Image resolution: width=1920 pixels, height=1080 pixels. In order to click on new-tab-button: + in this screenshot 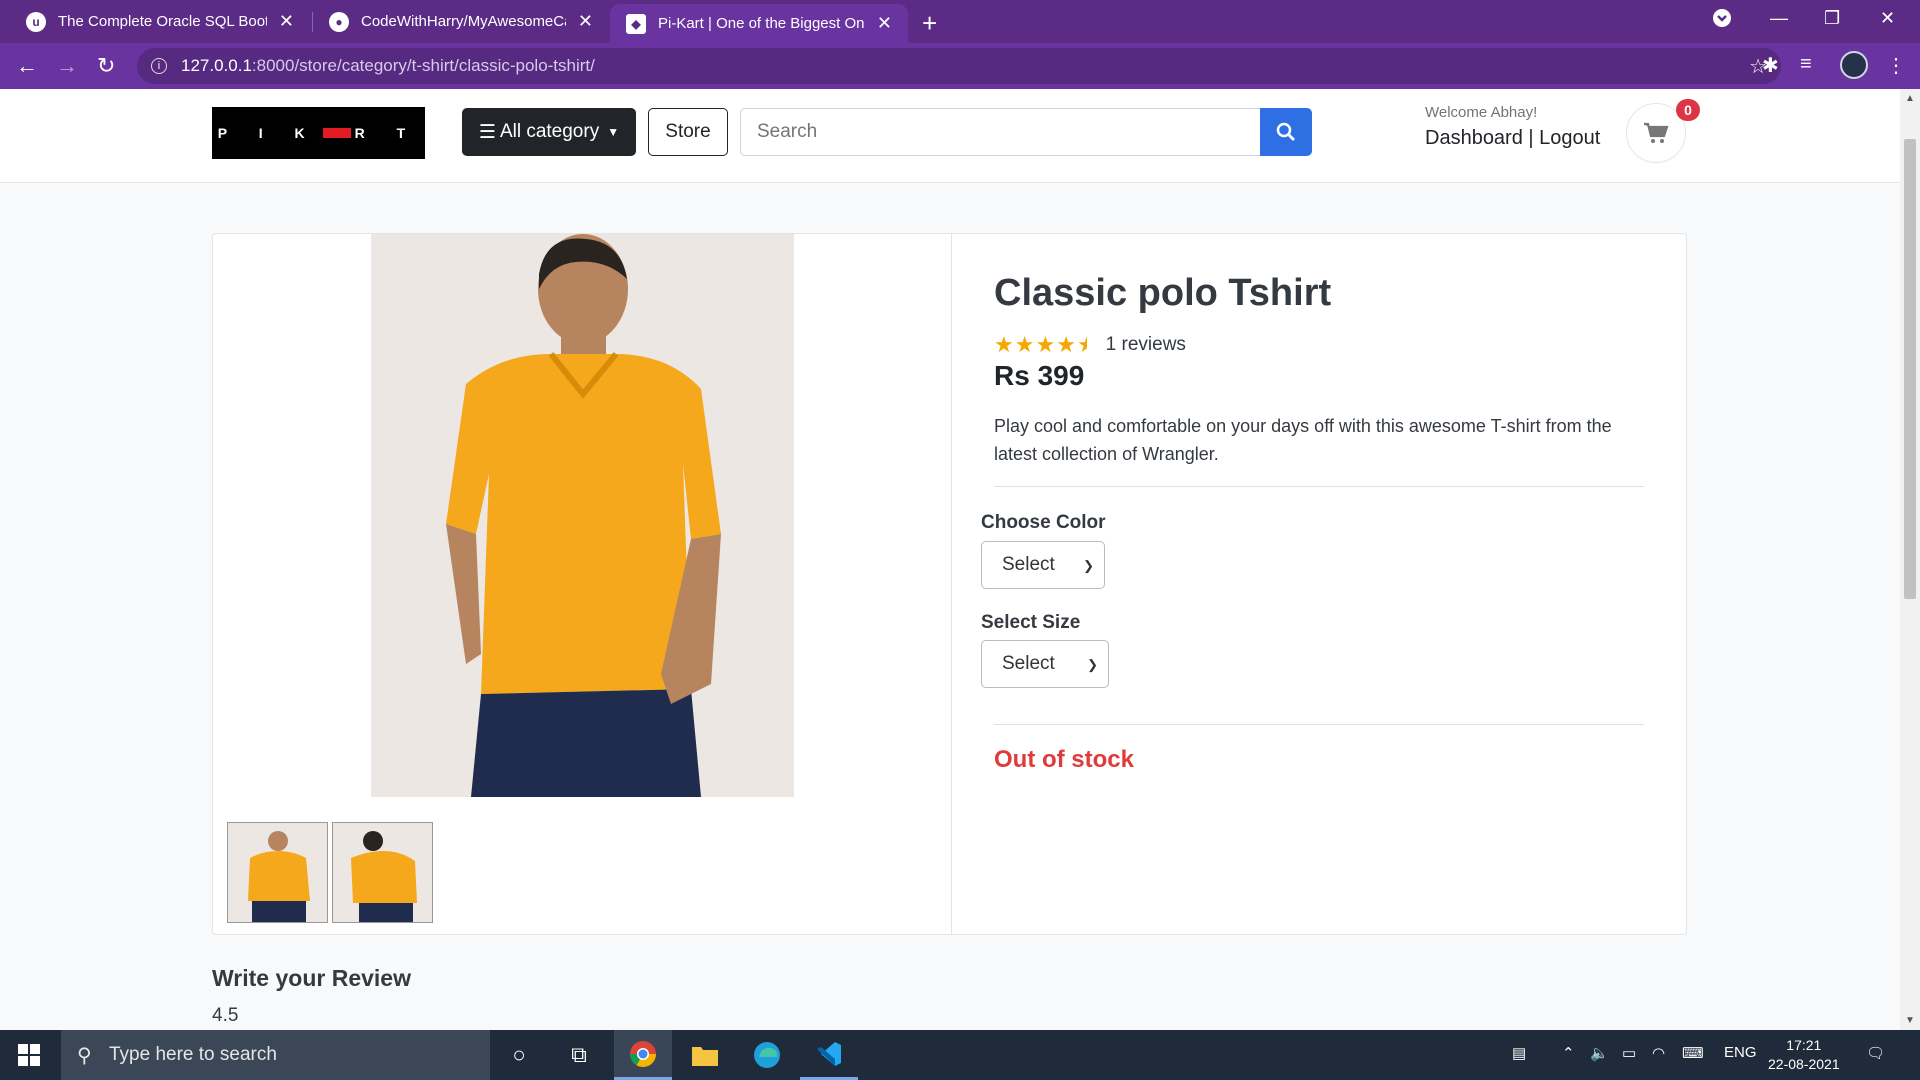, I will do `click(929, 23)`.